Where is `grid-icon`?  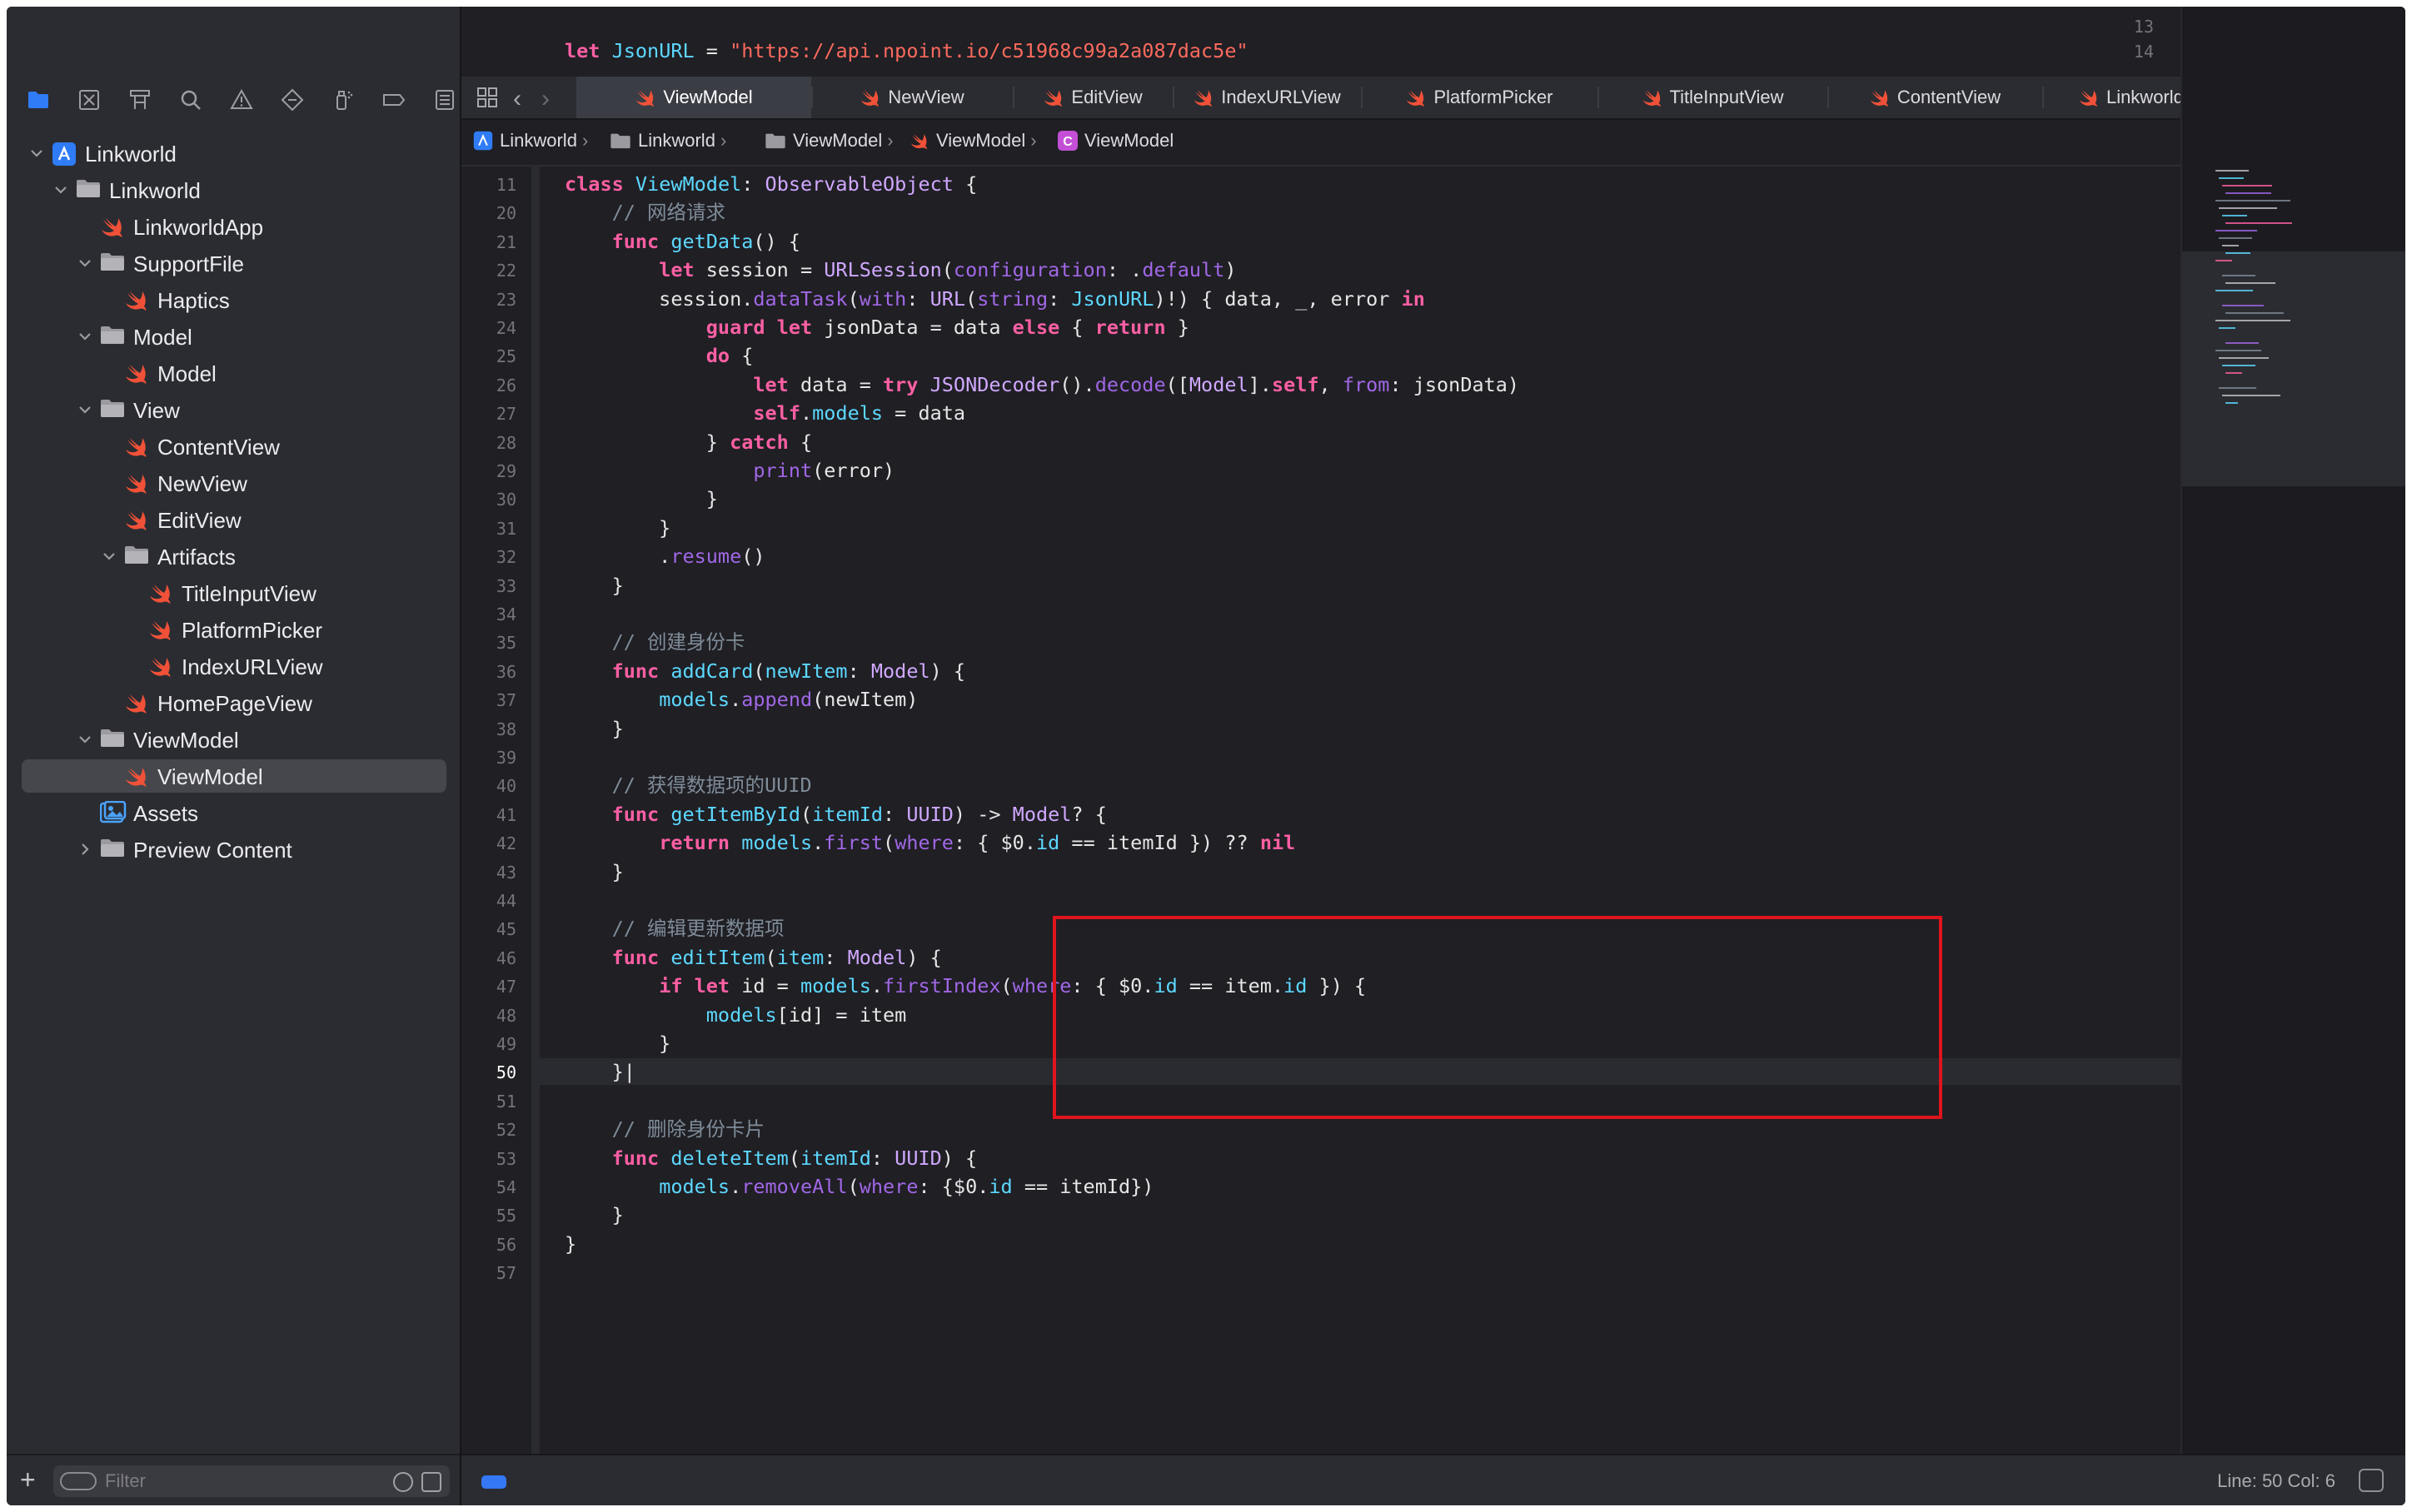
grid-icon is located at coordinates (487, 98).